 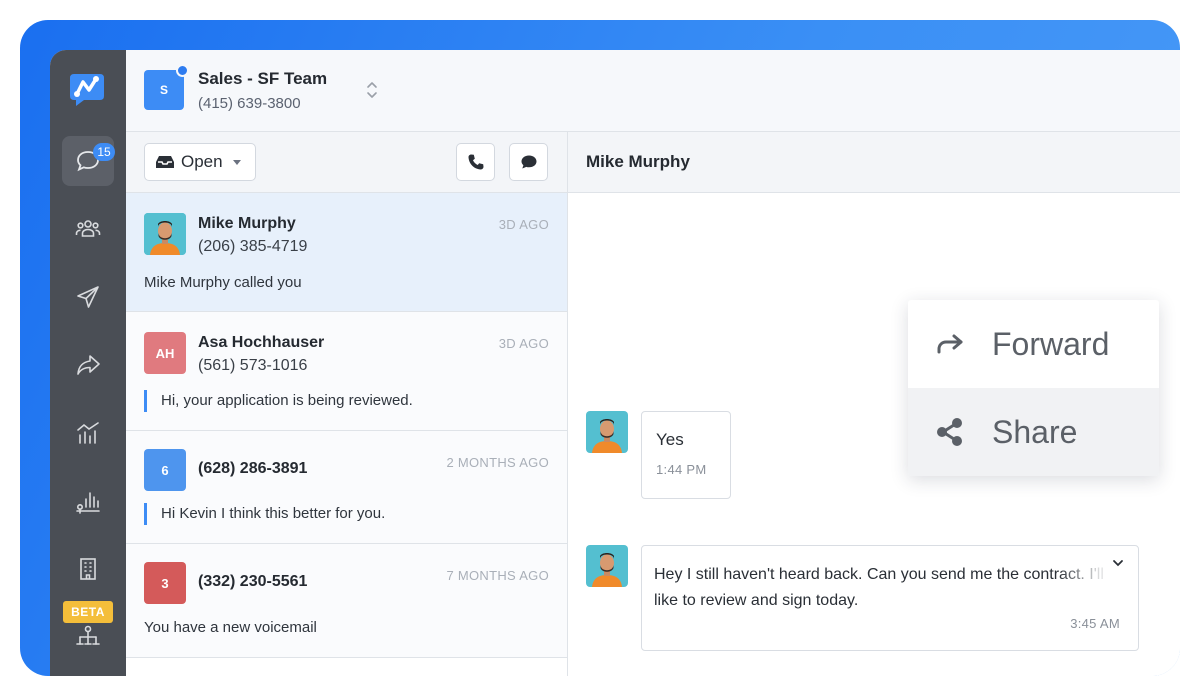 I want to click on forward-icon, so click(x=88, y=365).